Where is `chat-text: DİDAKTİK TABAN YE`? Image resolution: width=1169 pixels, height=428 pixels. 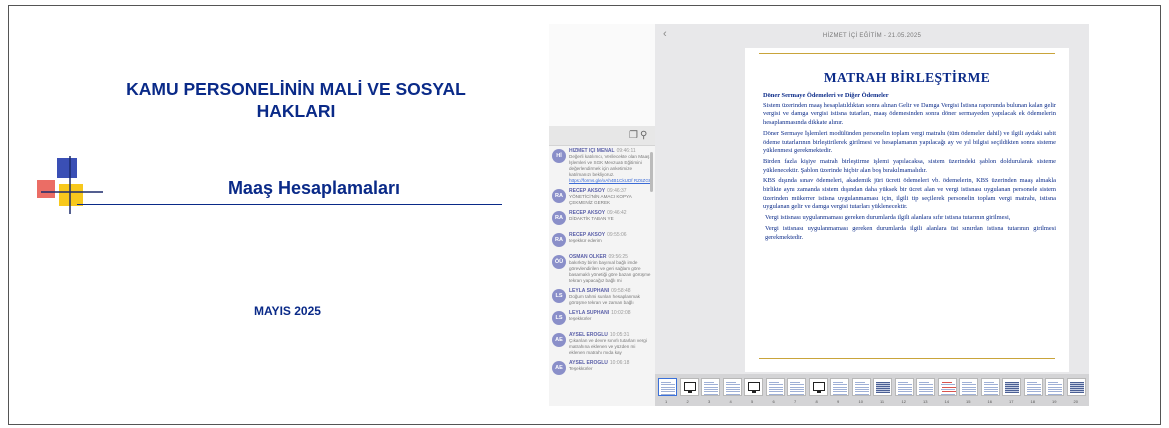
chat-text: DİDAKTİK TABAN YE is located at coordinates (591, 218).